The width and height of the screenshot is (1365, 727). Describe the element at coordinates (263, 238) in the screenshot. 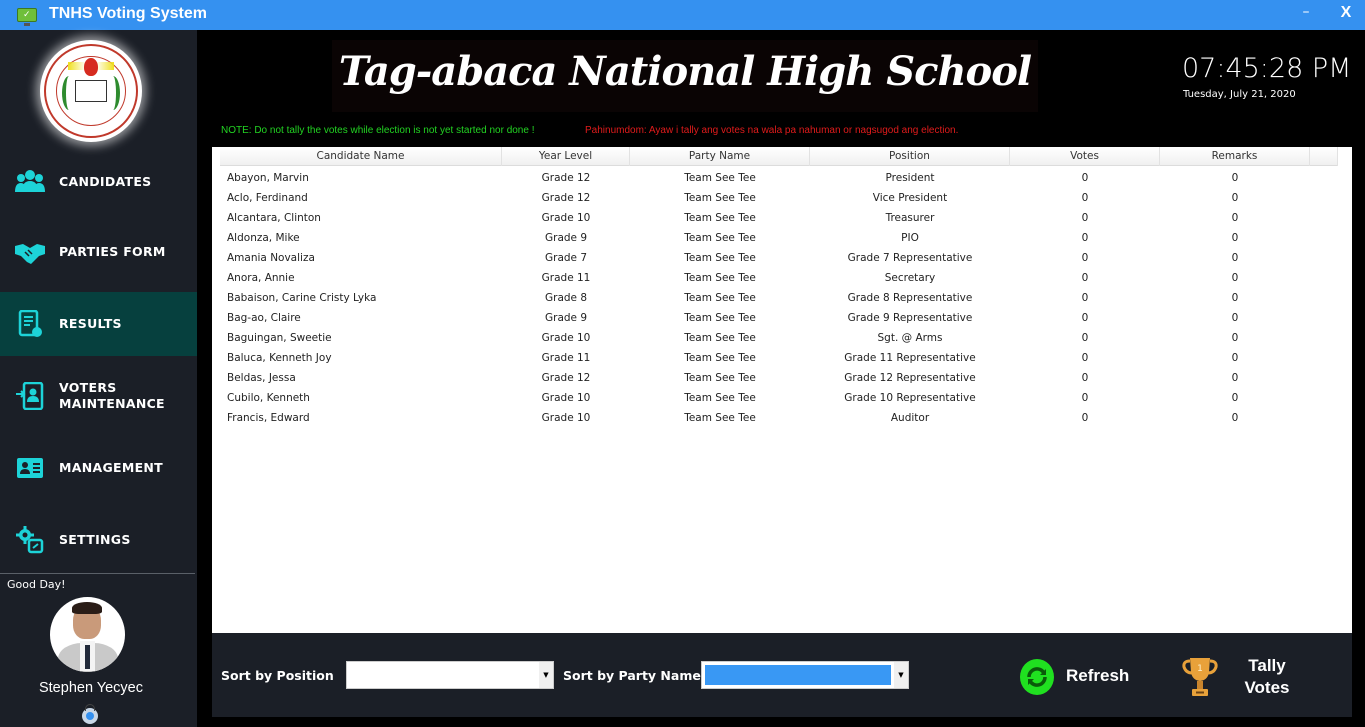

I see `cell-candidate-name: Aldonza, Mike` at that location.